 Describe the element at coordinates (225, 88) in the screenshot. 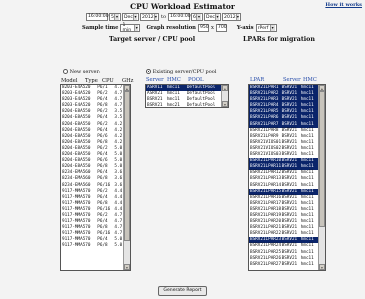

I see `scroll-up-icon: ▴` at that location.